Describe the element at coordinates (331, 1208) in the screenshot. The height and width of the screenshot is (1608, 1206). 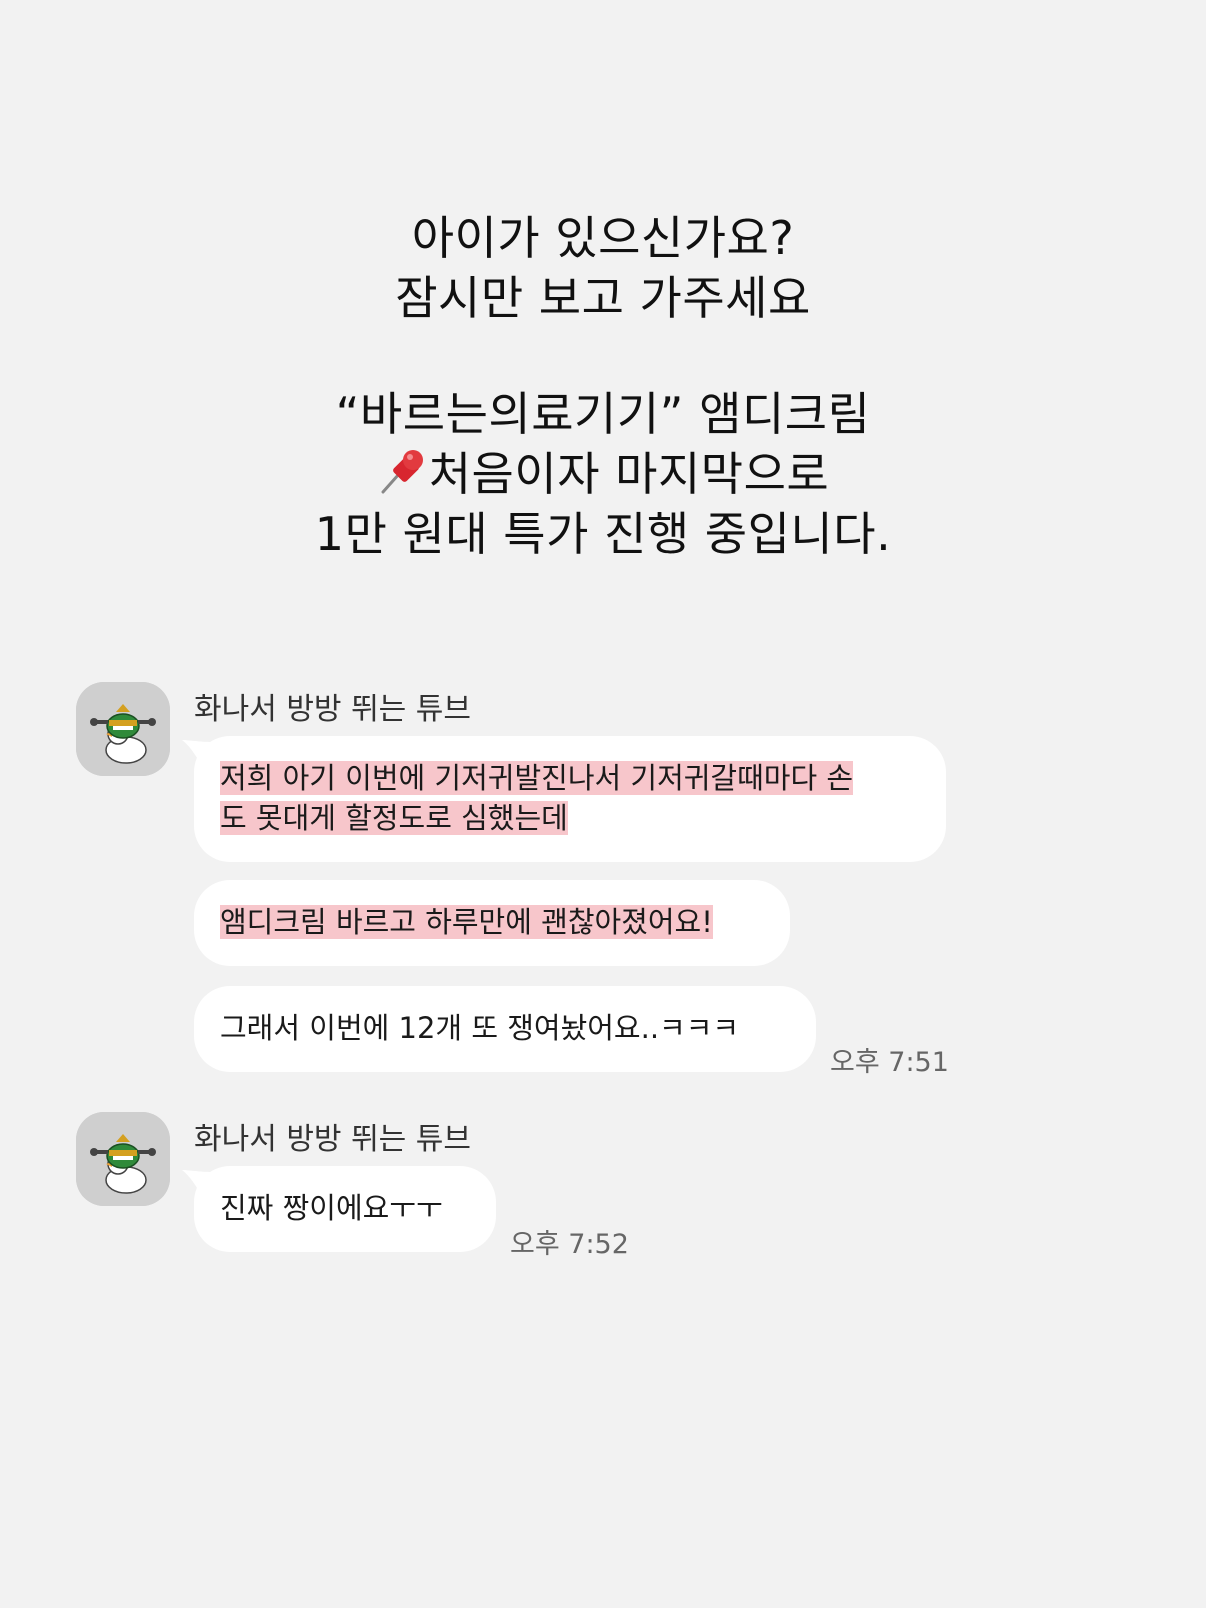
I see `message-text: 진짜 짱이에요ㅜㅜ` at that location.